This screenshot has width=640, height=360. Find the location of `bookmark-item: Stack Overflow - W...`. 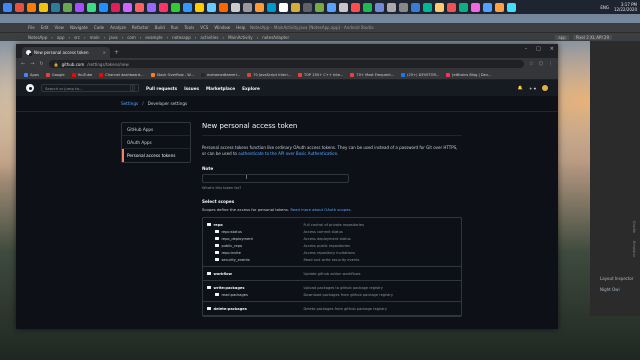

bookmark-item: Stack Overflow - W... is located at coordinates (172, 74).